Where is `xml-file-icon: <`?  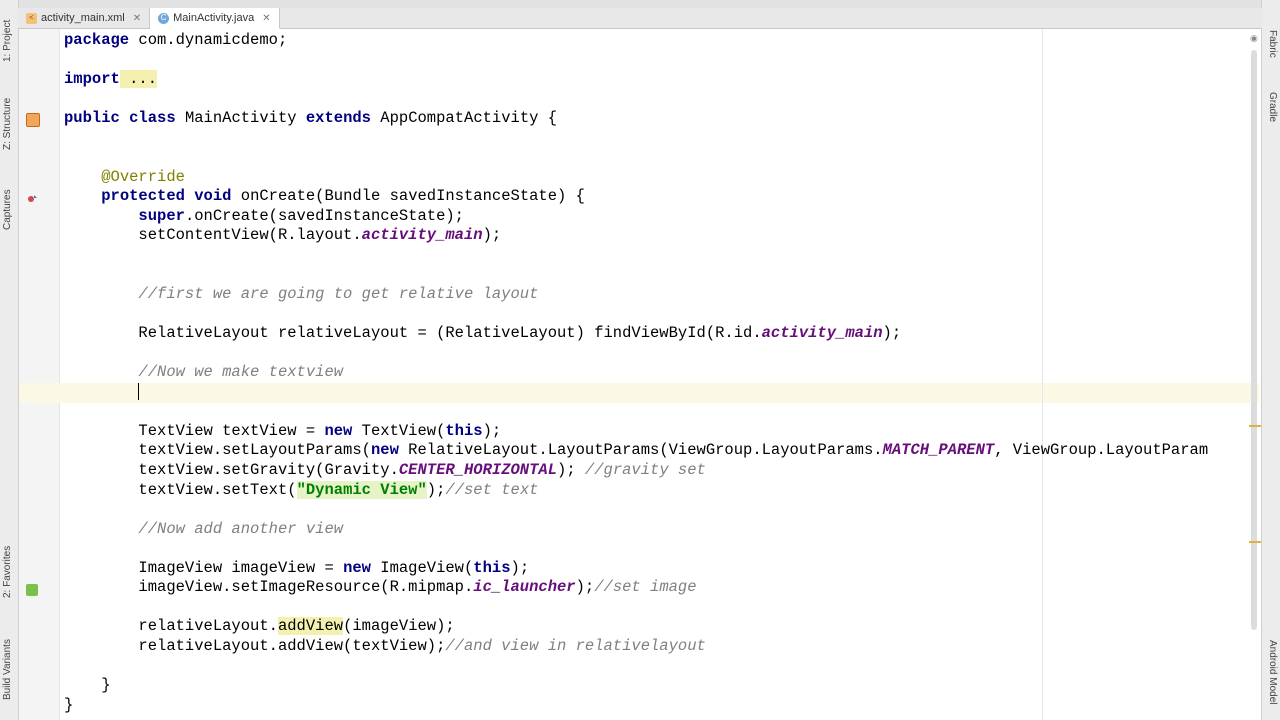 xml-file-icon: < is located at coordinates (31, 18).